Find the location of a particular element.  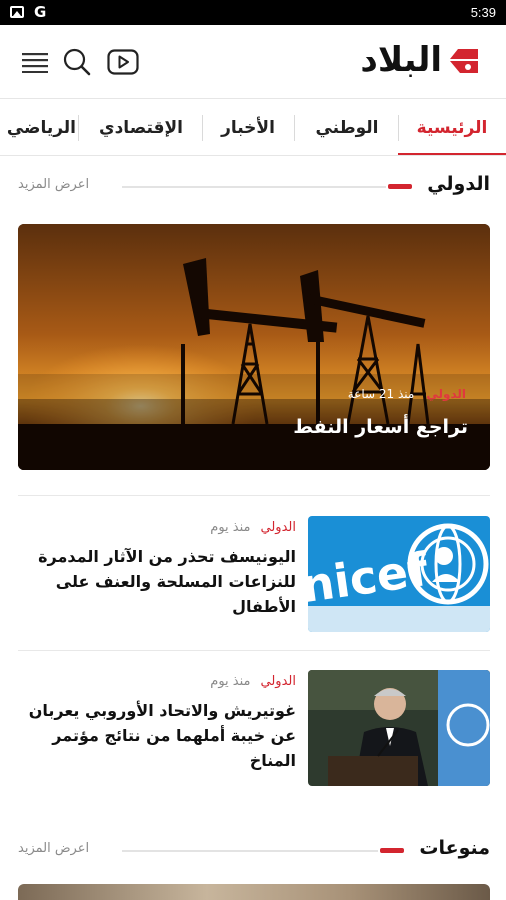

search-button is located at coordinates (77, 62).